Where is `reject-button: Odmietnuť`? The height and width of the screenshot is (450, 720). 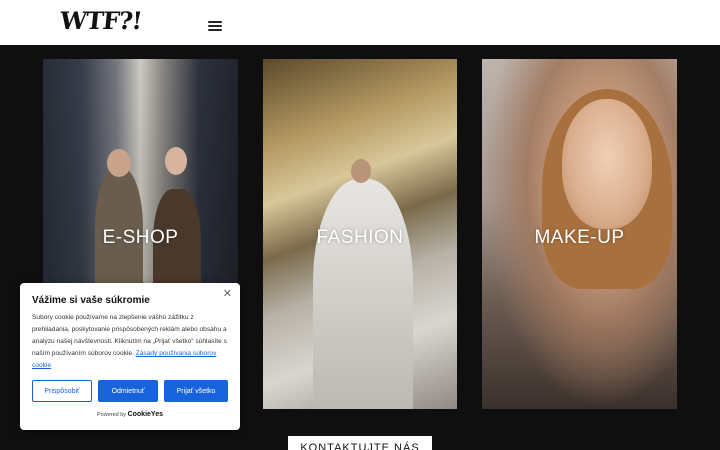
reject-button: Odmietnuť is located at coordinates (128, 391).